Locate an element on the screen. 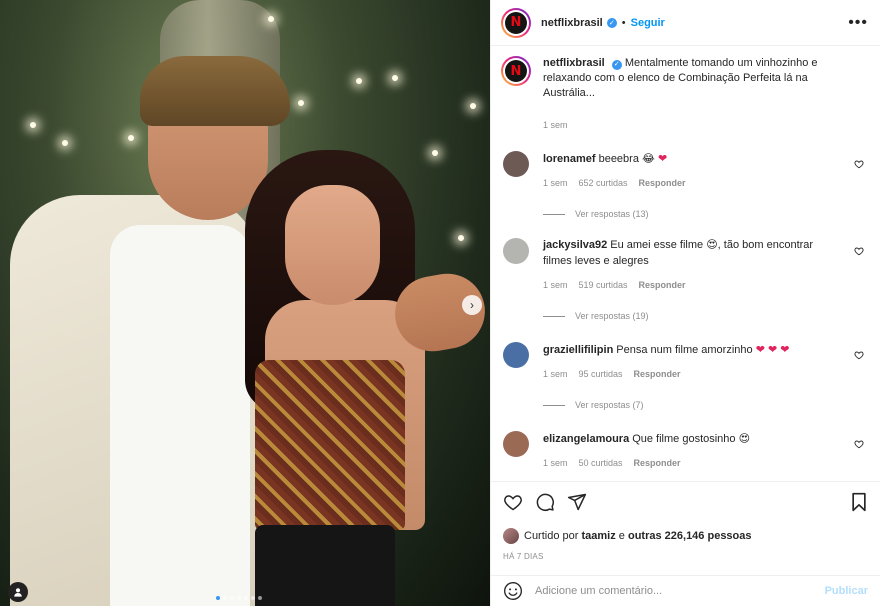  tagged-users-button is located at coordinates (18, 592).